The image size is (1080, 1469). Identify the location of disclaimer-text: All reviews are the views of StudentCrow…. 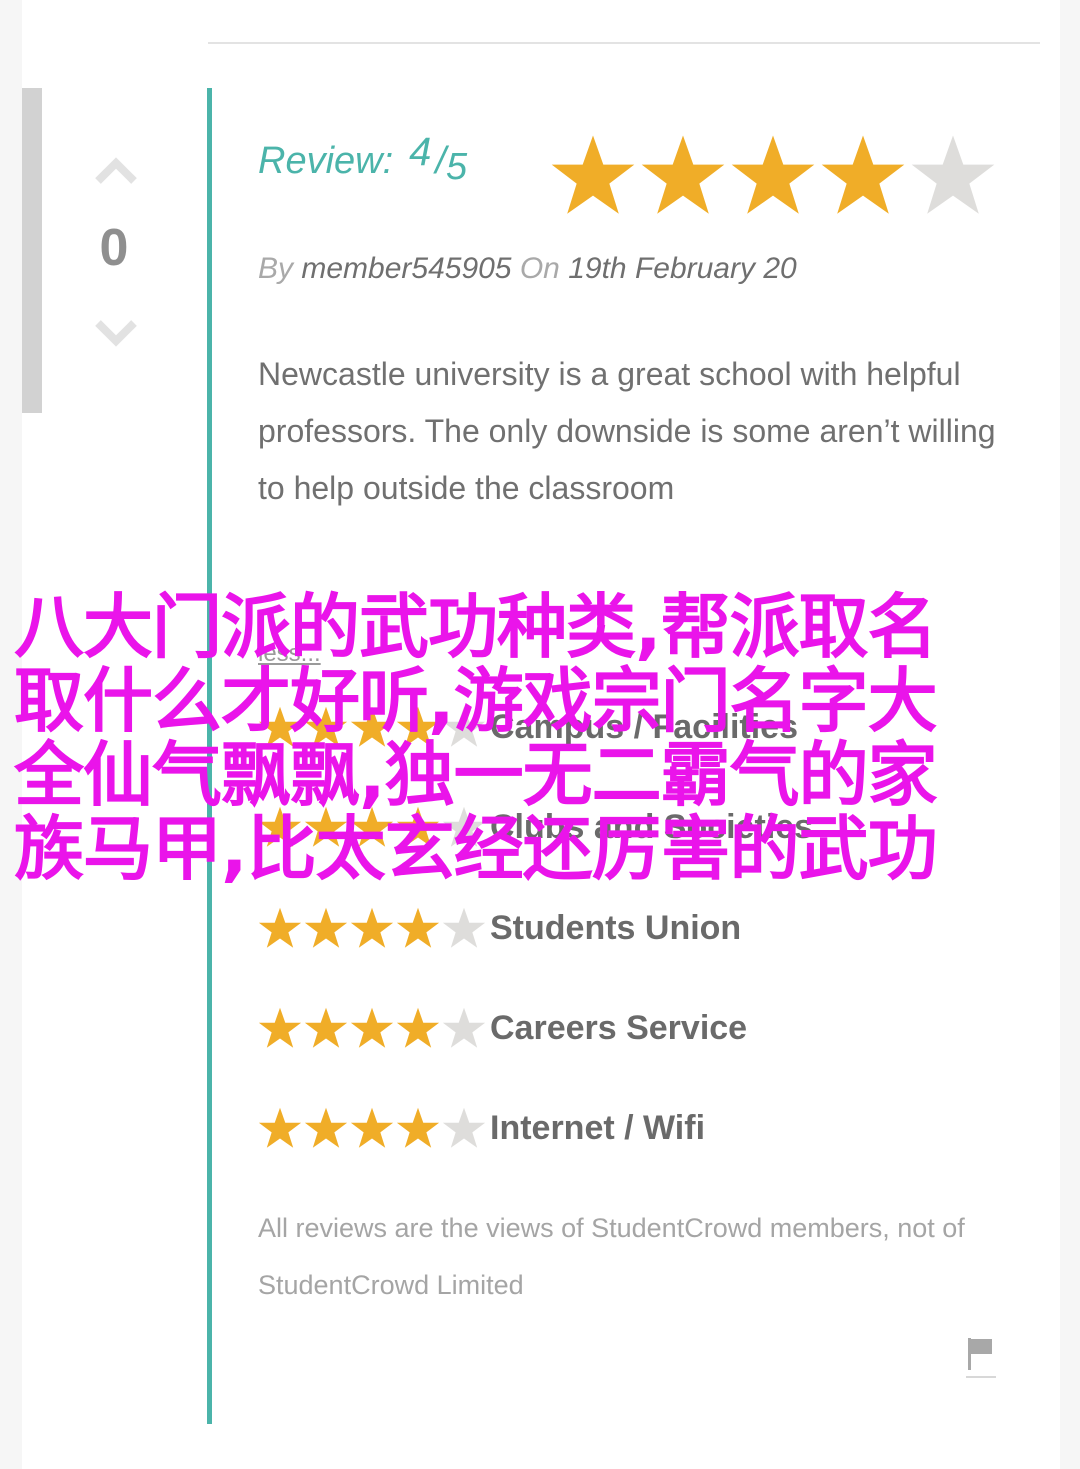
(611, 1256).